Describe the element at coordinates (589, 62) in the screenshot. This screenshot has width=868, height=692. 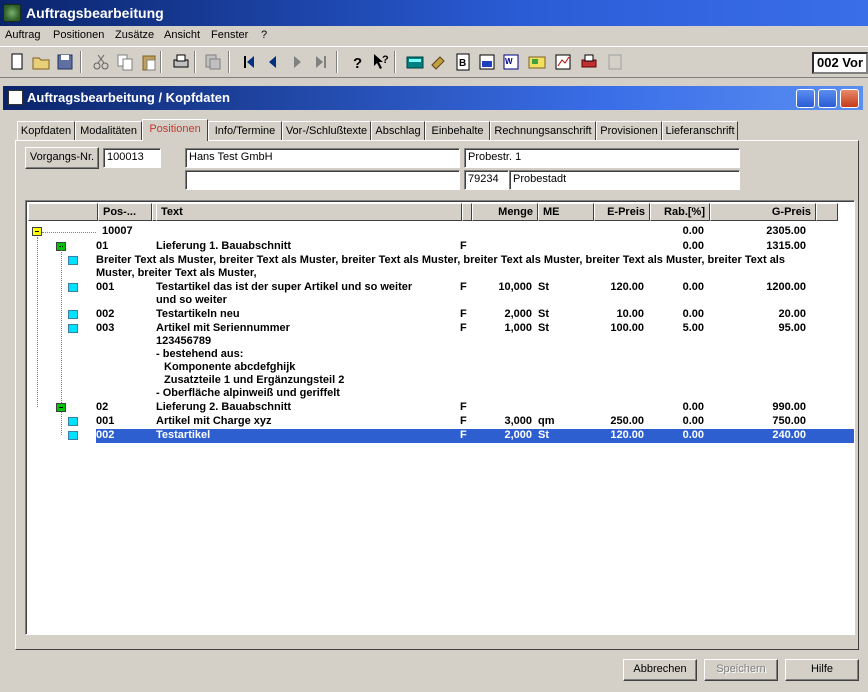
I see `printer-button` at that location.